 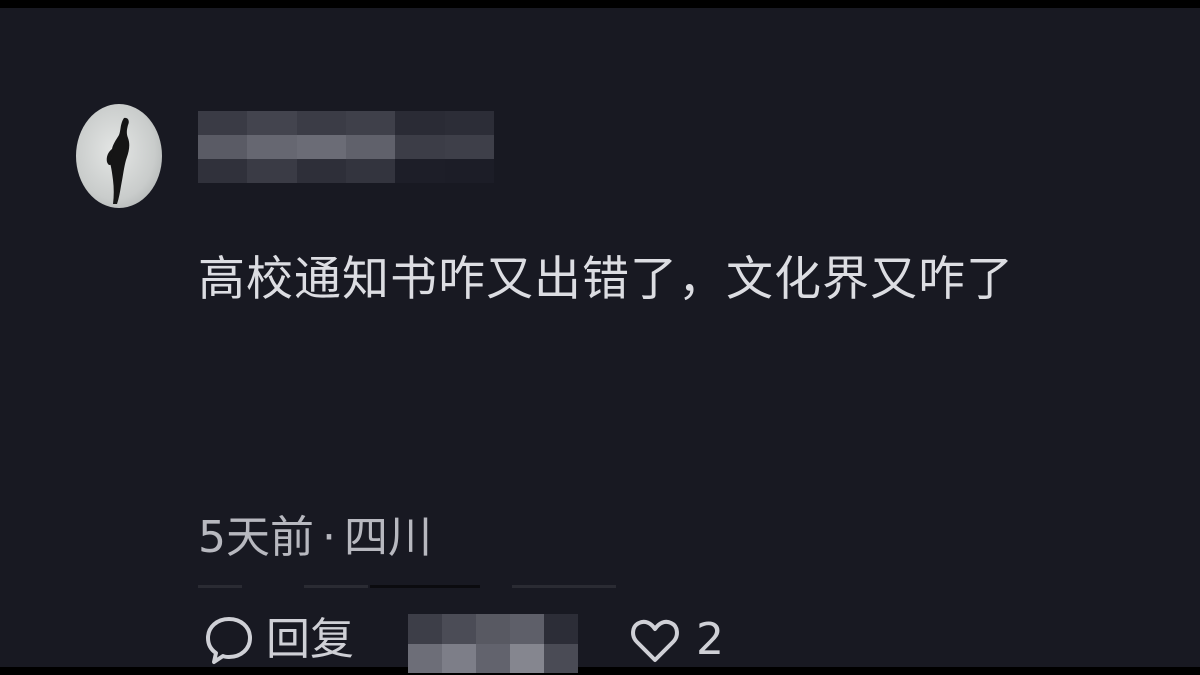 What do you see at coordinates (606, 279) in the screenshot?
I see `comment-text: 高校通知书咋又出错了，文化界又咋了` at bounding box center [606, 279].